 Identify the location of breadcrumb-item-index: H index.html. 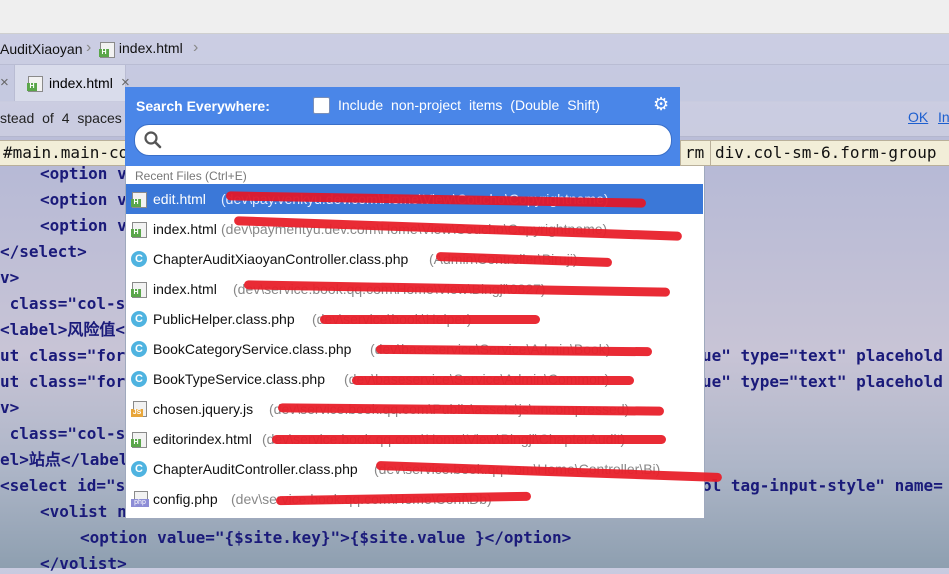
(141, 49).